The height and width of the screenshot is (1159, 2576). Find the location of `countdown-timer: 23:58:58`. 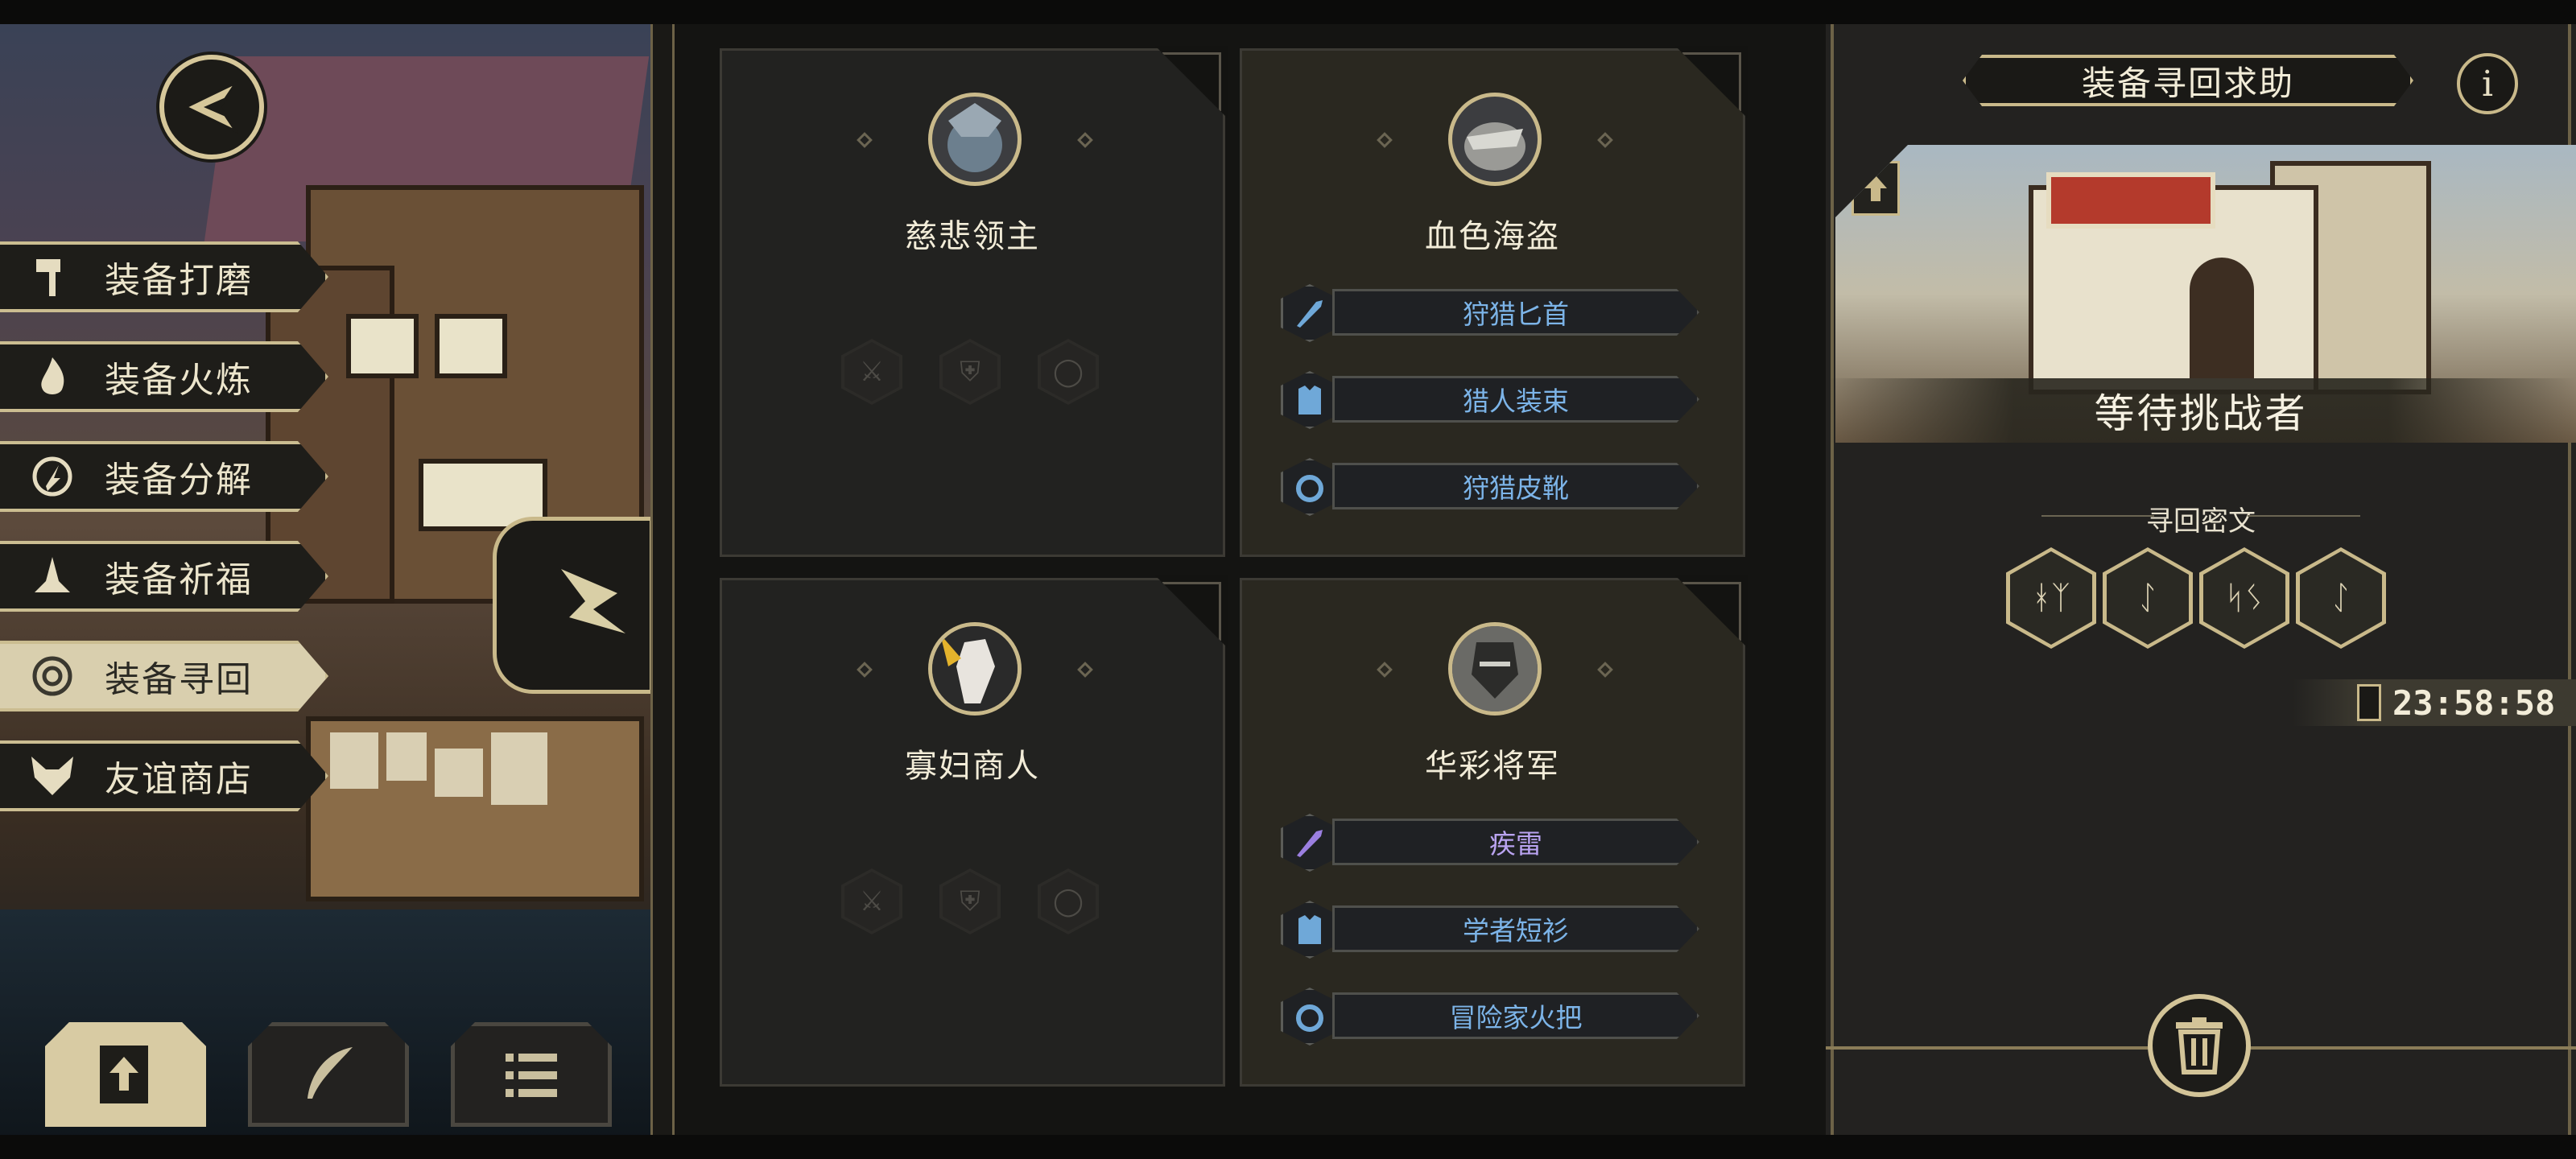

countdown-timer: 23:58:58 is located at coordinates (2434, 702).